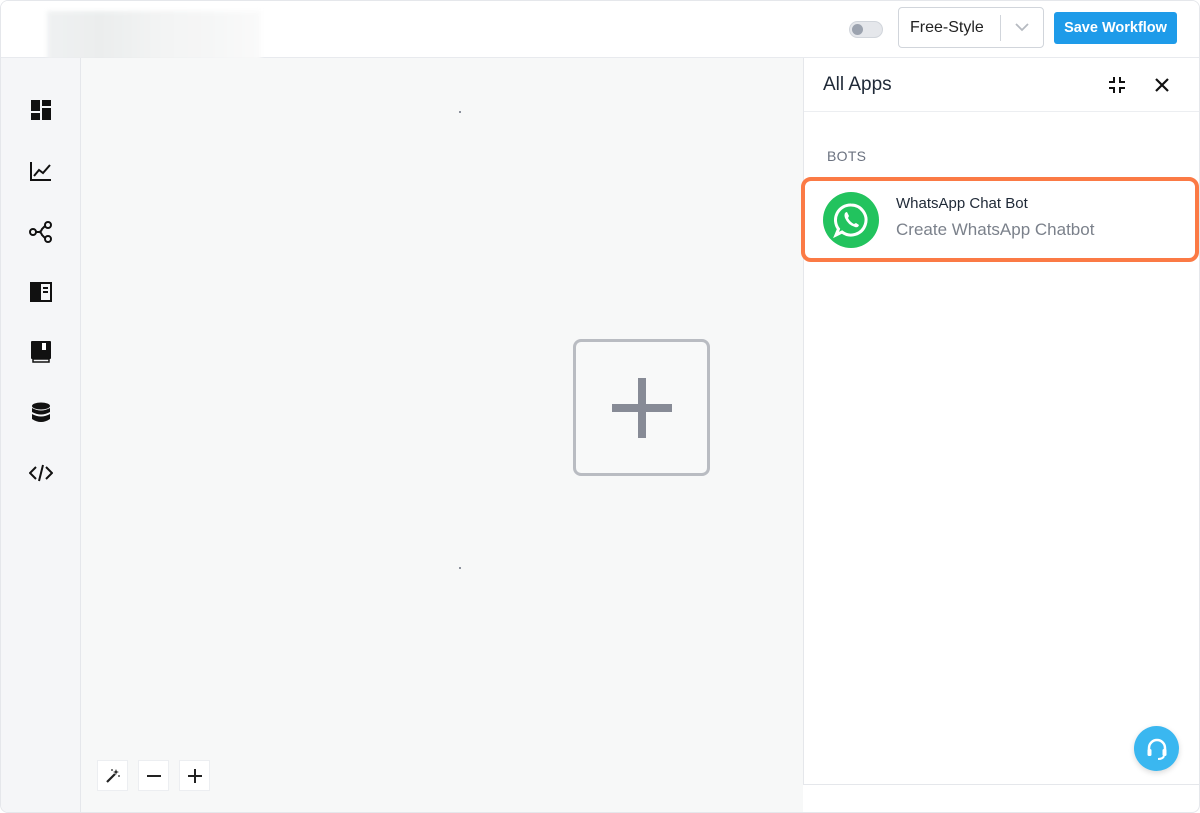 The image size is (1200, 813). I want to click on magic-wand-icon, so click(112, 775).